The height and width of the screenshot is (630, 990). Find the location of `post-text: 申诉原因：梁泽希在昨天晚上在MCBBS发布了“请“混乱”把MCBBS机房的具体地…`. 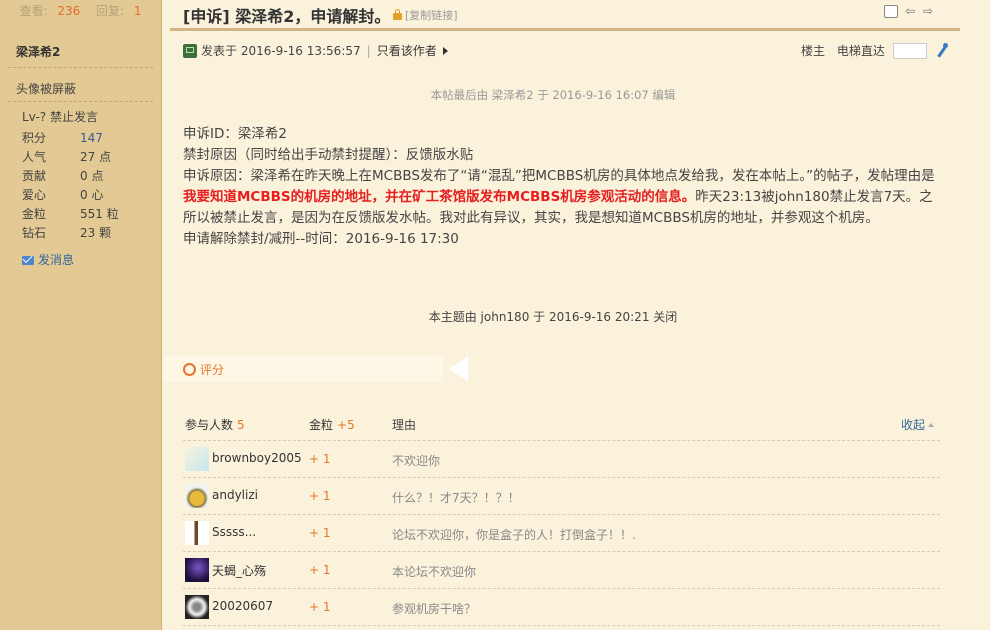

post-text: 申诉原因：梁泽希在昨天晚上在MCBBS发布了“请“混乱”把MCBBS机房的具体地… is located at coordinates (559, 176).